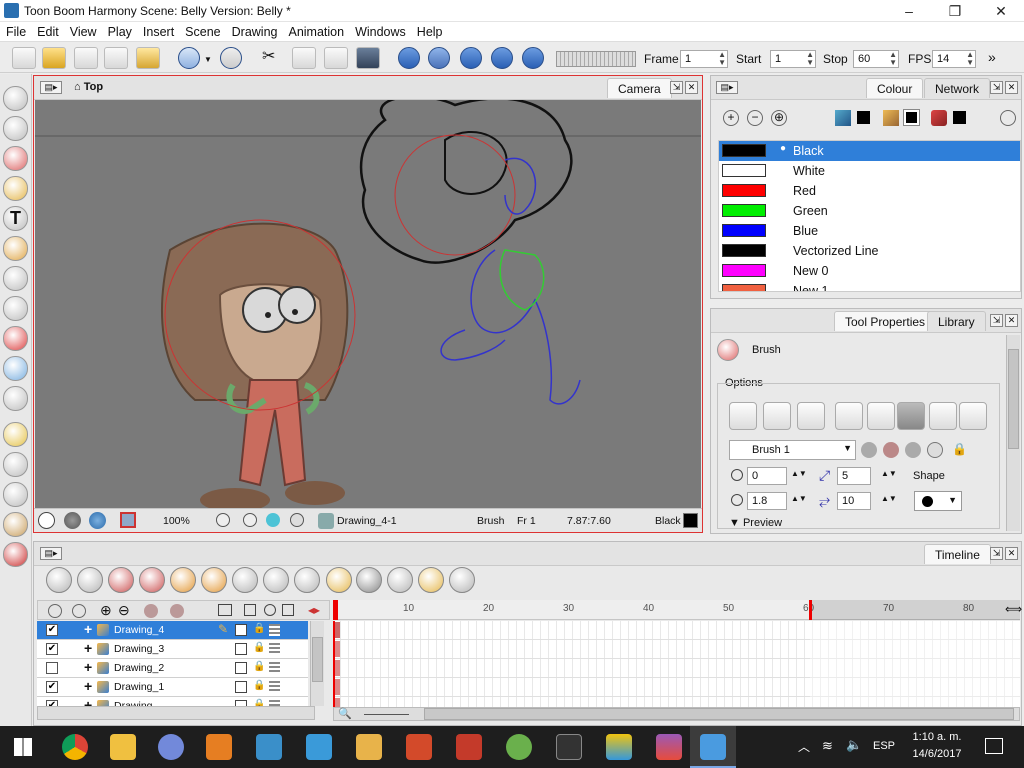 This screenshot has width=1024, height=768. I want to click on timeline-layer-row: ✔ + Drawing_3 🔒, so click(172, 649).